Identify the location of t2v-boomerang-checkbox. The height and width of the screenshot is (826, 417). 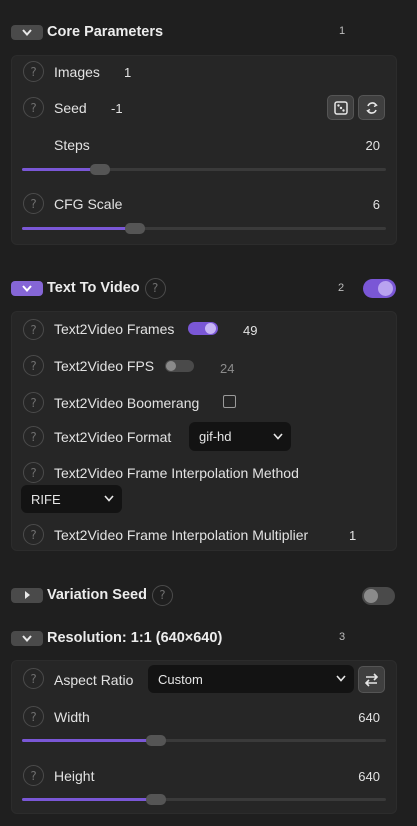
(229, 401).